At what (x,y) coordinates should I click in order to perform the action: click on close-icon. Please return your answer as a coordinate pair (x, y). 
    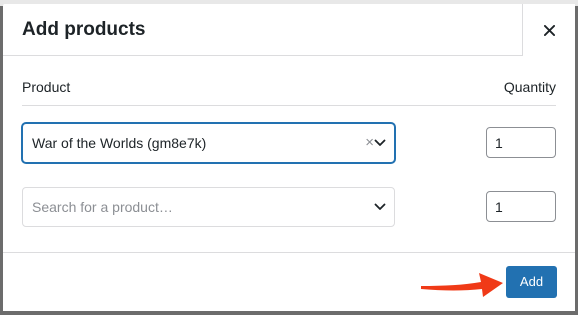
    Looking at the image, I should click on (549, 30).